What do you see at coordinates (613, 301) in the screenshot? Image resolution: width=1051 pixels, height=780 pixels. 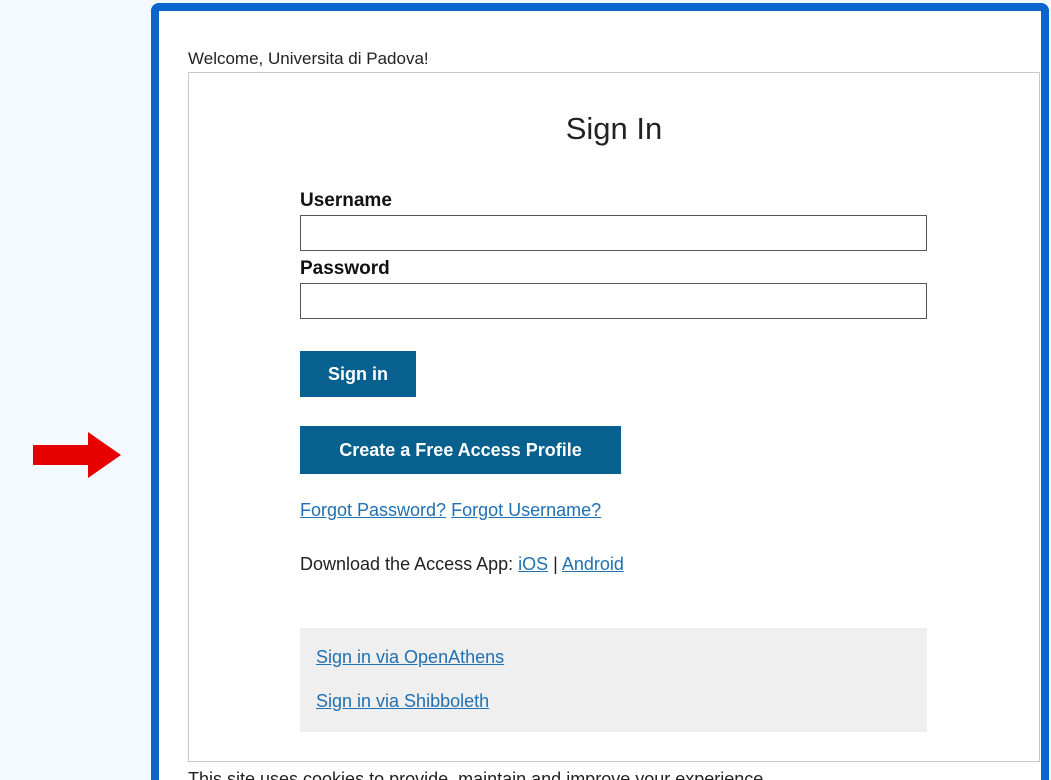 I see `password-input` at bounding box center [613, 301].